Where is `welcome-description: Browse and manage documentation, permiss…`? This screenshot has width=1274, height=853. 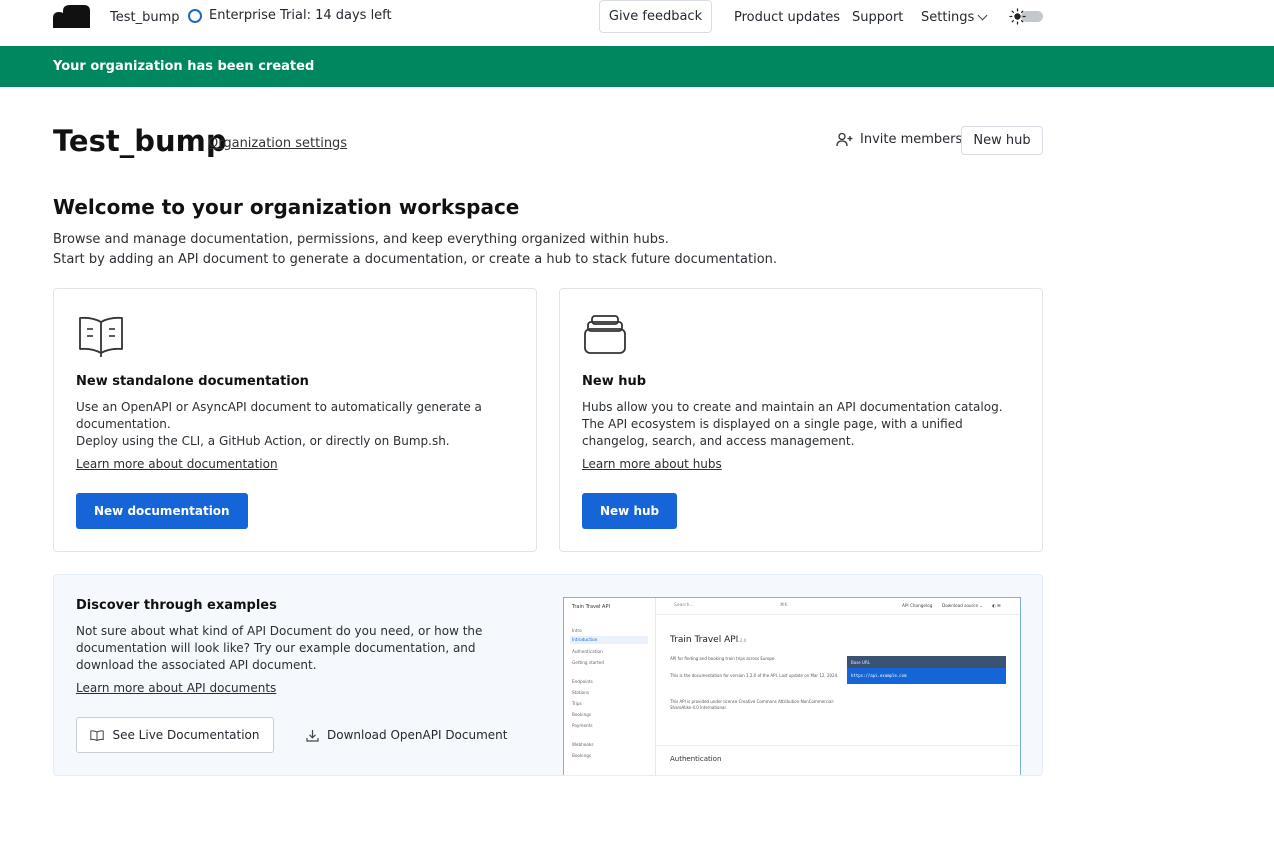
welcome-description: Browse and manage documentation, permiss… is located at coordinates (415, 250).